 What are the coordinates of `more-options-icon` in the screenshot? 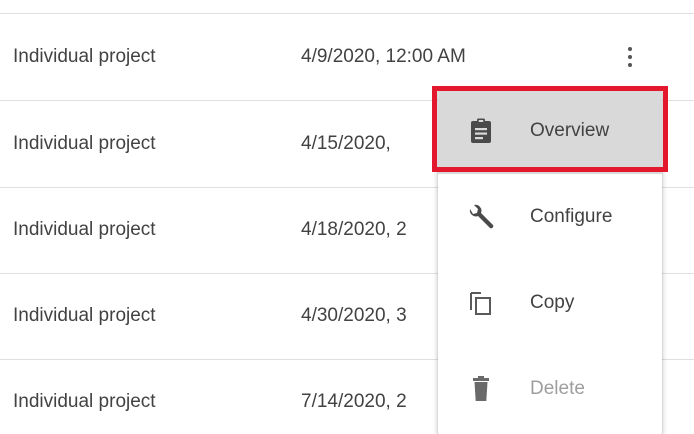 It's located at (630, 57).